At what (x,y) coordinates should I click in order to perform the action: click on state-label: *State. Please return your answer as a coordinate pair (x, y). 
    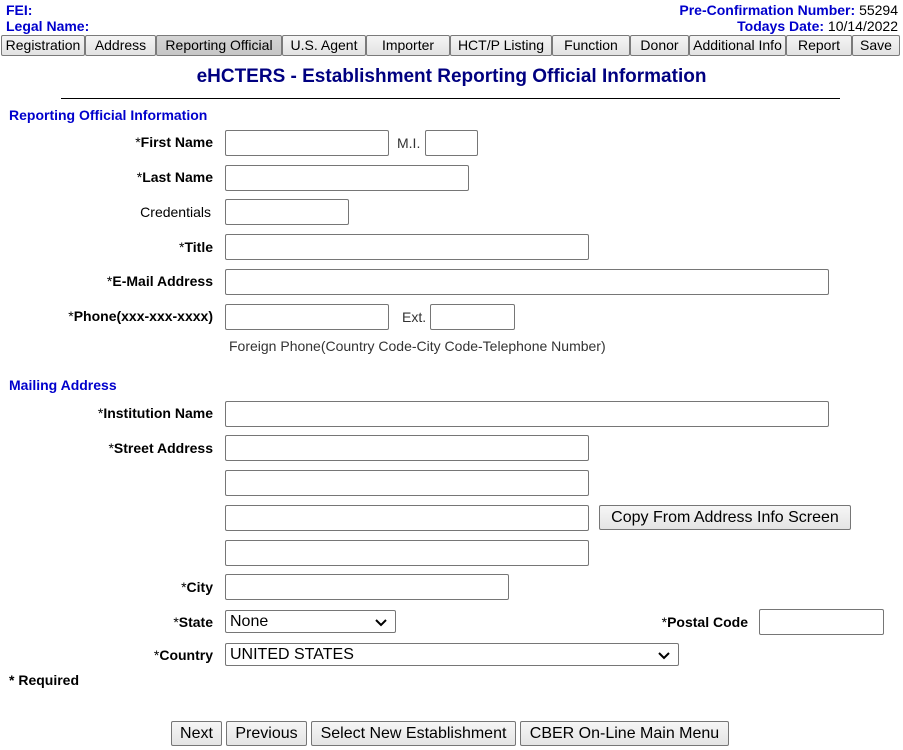
    Looking at the image, I should click on (193, 622).